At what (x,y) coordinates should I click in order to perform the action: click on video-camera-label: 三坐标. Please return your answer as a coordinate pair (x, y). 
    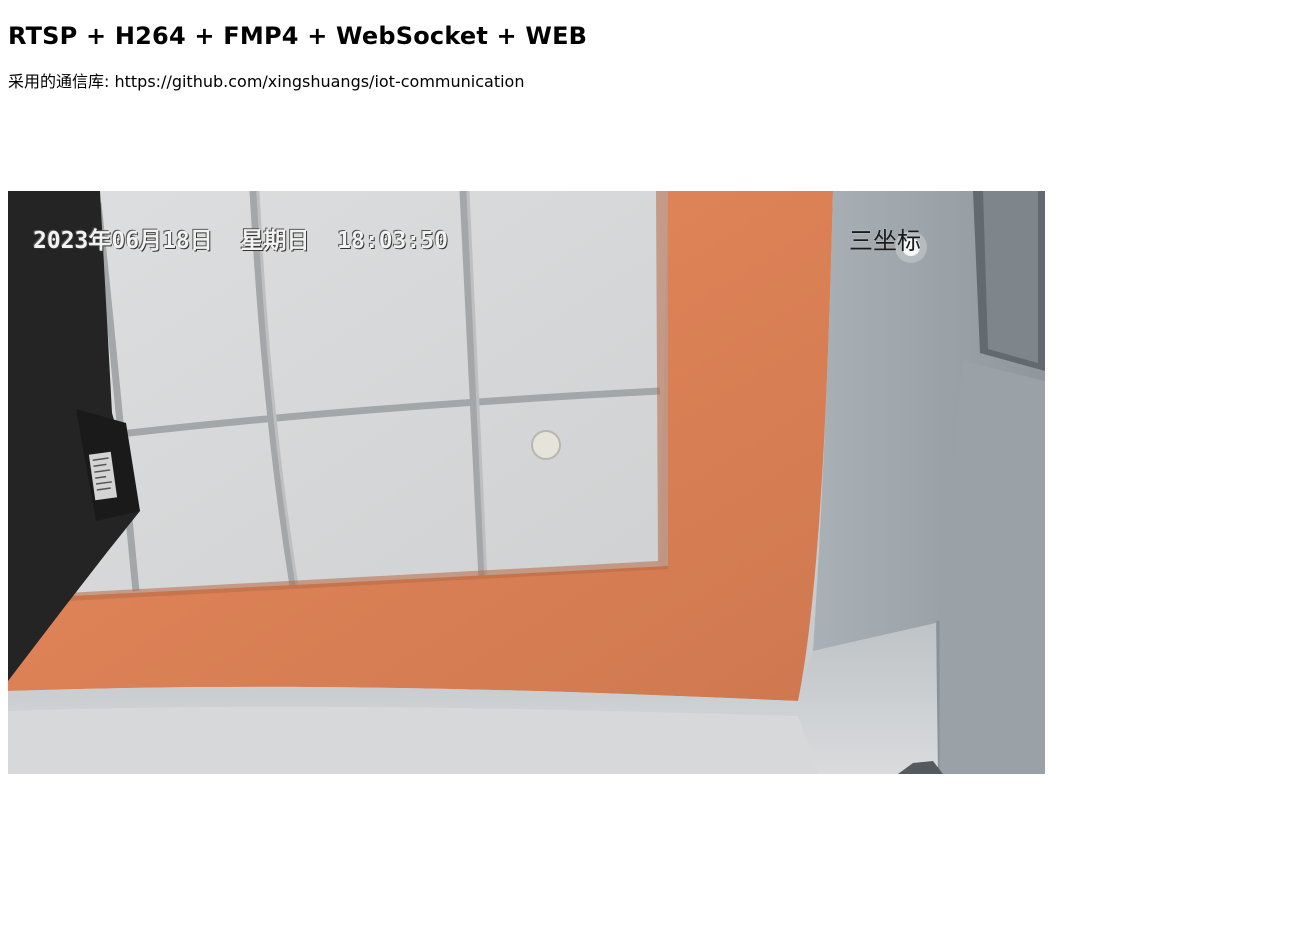
    Looking at the image, I should click on (885, 241).